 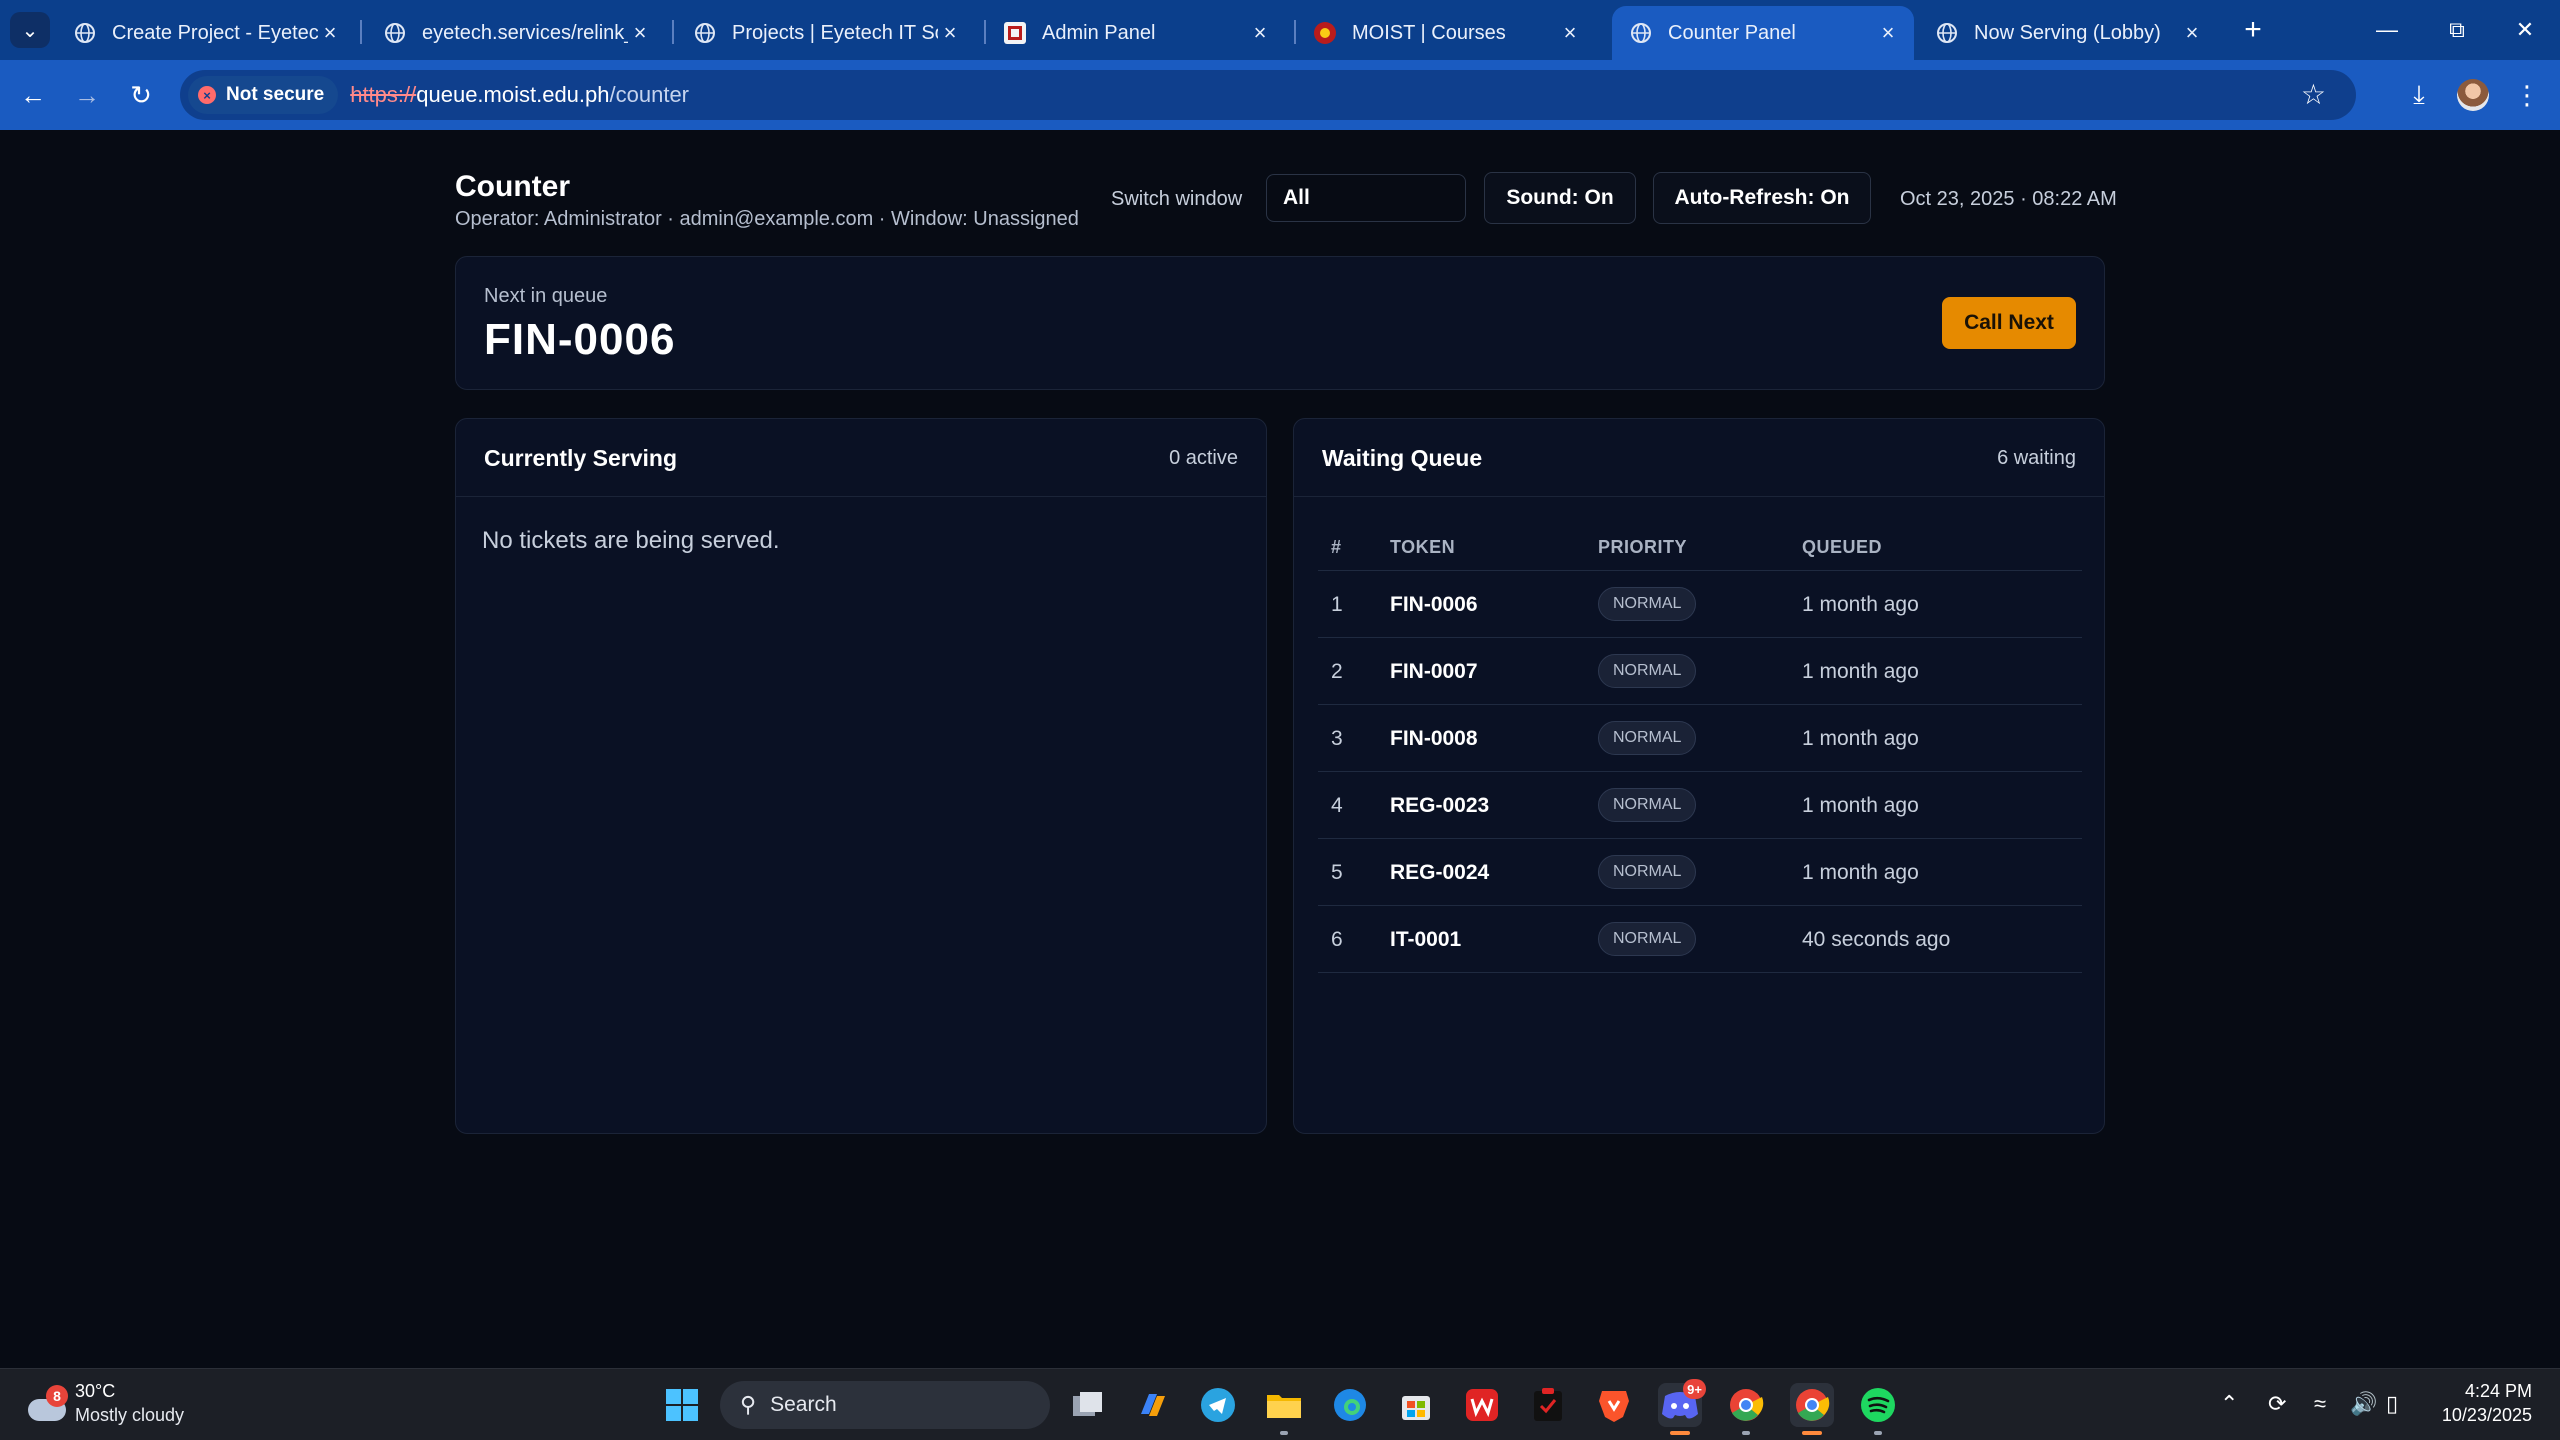 What do you see at coordinates (1700, 671) in the screenshot?
I see `table-row: 2 FIN-0007 NORMAL 1 month ago` at bounding box center [1700, 671].